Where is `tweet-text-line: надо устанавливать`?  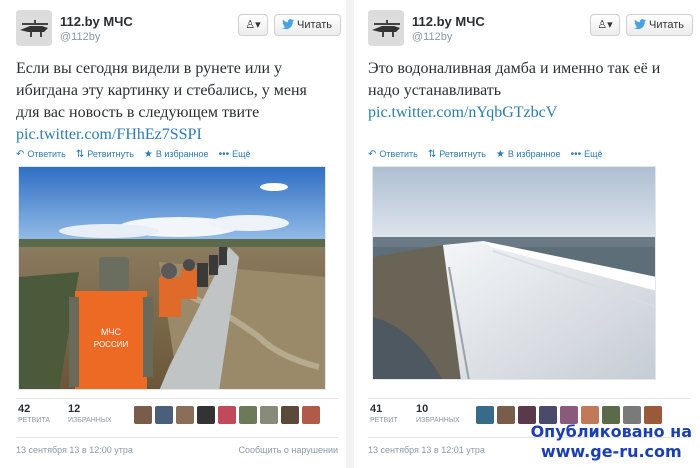
tweet-text-line: надо устанавливать is located at coordinates (435, 90).